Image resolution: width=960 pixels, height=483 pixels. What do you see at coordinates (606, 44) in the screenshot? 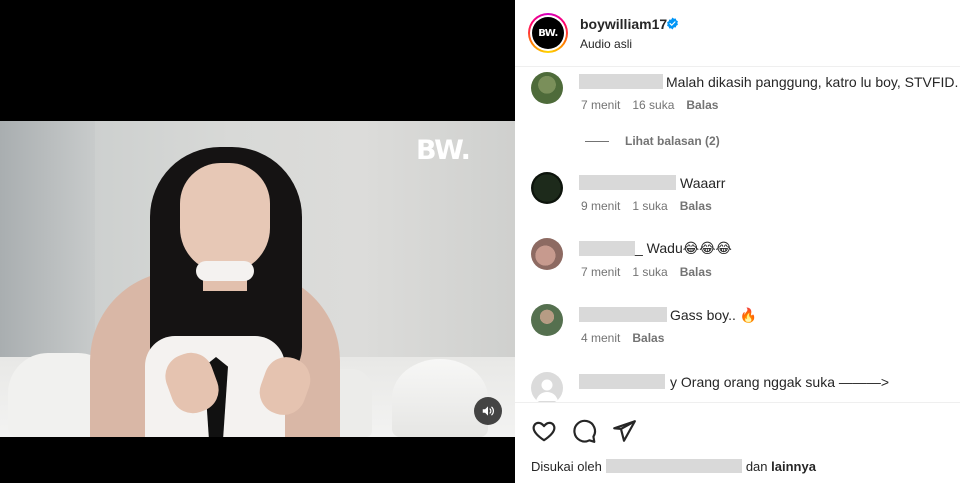
I see `audio-link: Audio asli` at bounding box center [606, 44].